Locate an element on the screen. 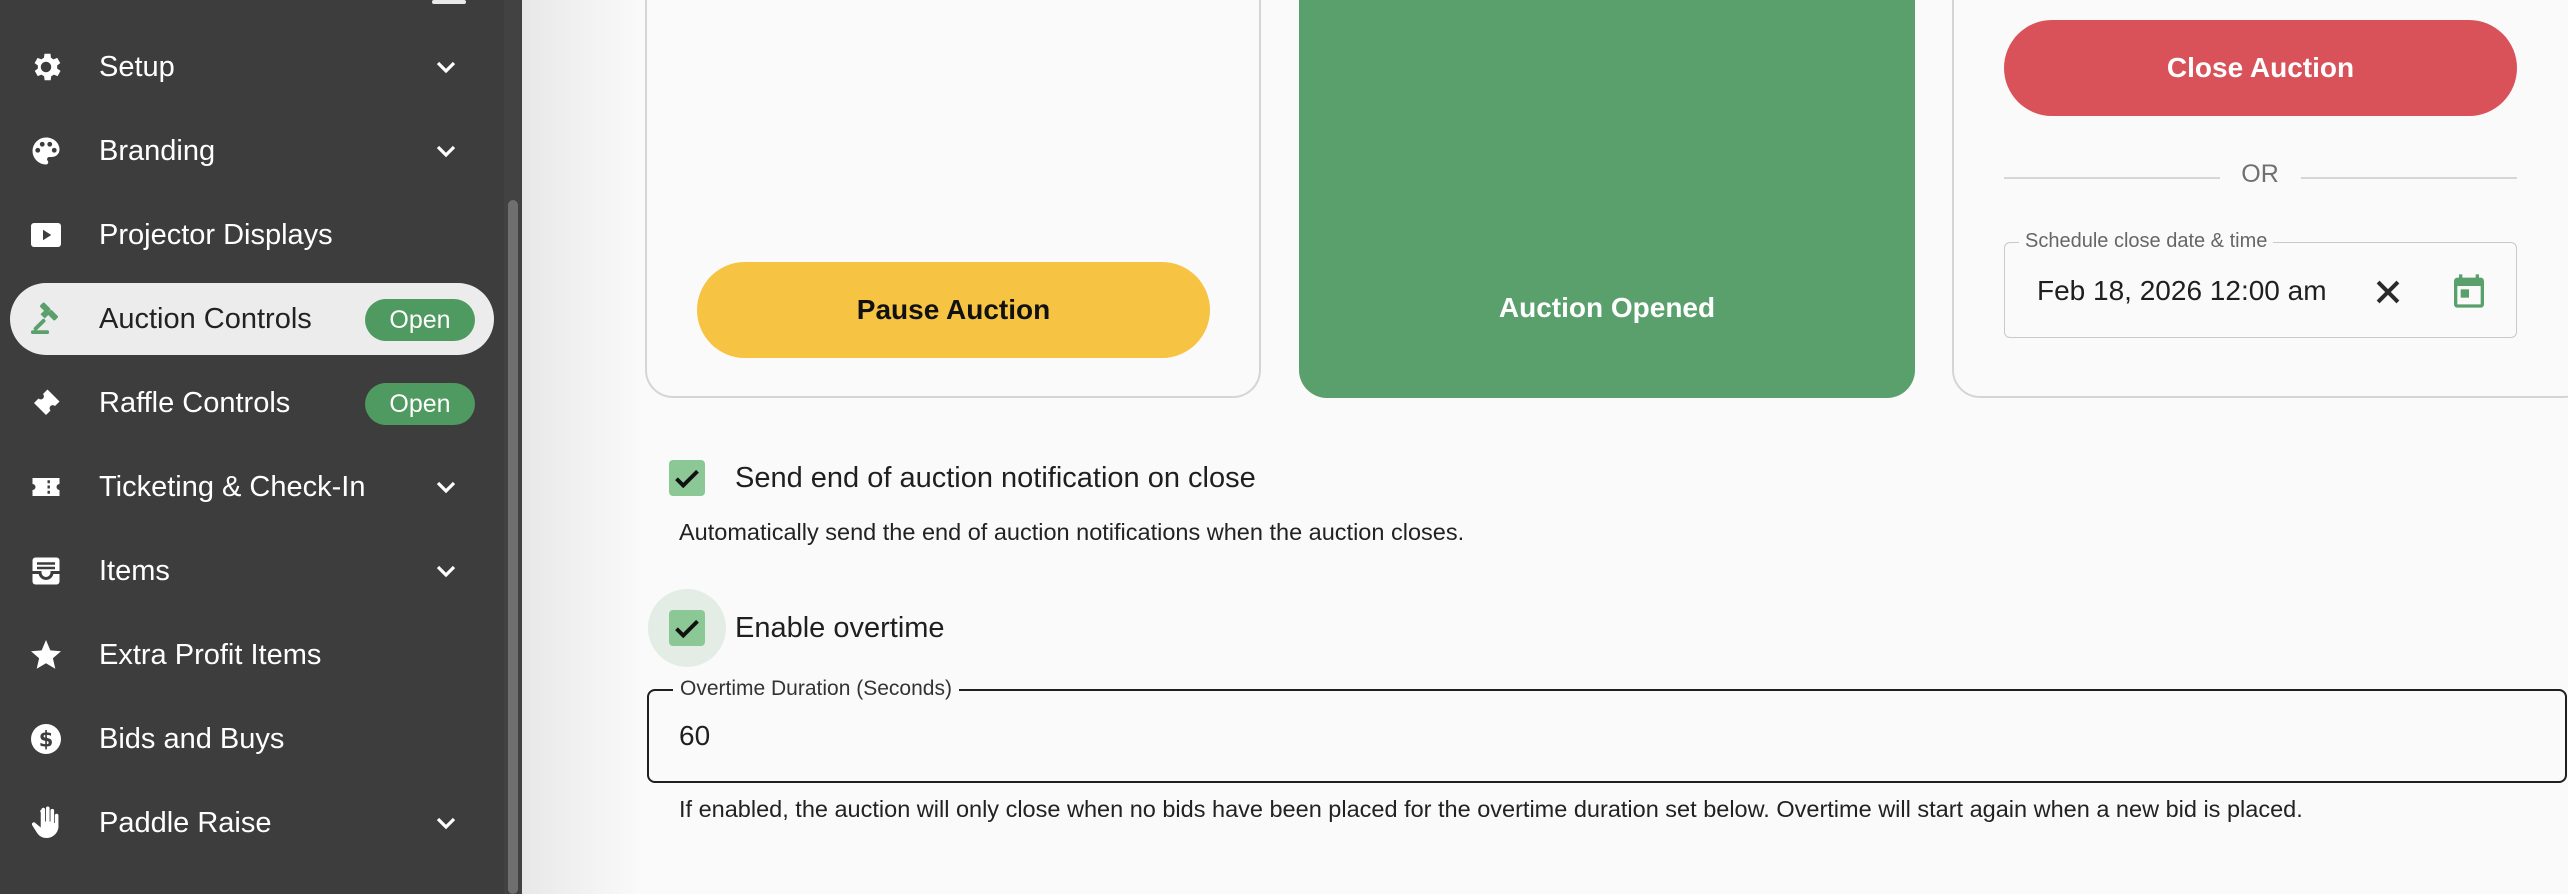 The image size is (2568, 894). or-divider-left is located at coordinates (2112, 178).